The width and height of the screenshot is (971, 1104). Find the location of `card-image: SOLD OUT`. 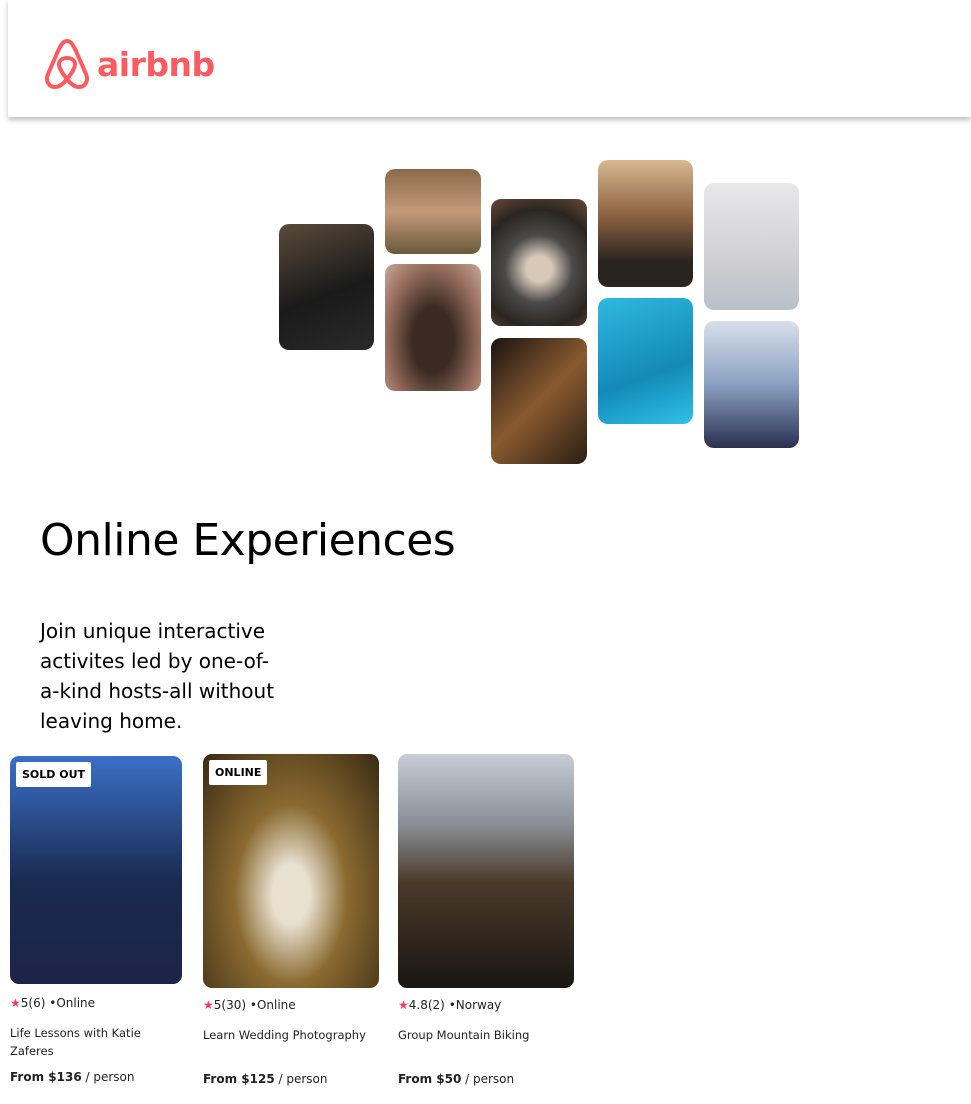

card-image: SOLD OUT is located at coordinates (96, 870).